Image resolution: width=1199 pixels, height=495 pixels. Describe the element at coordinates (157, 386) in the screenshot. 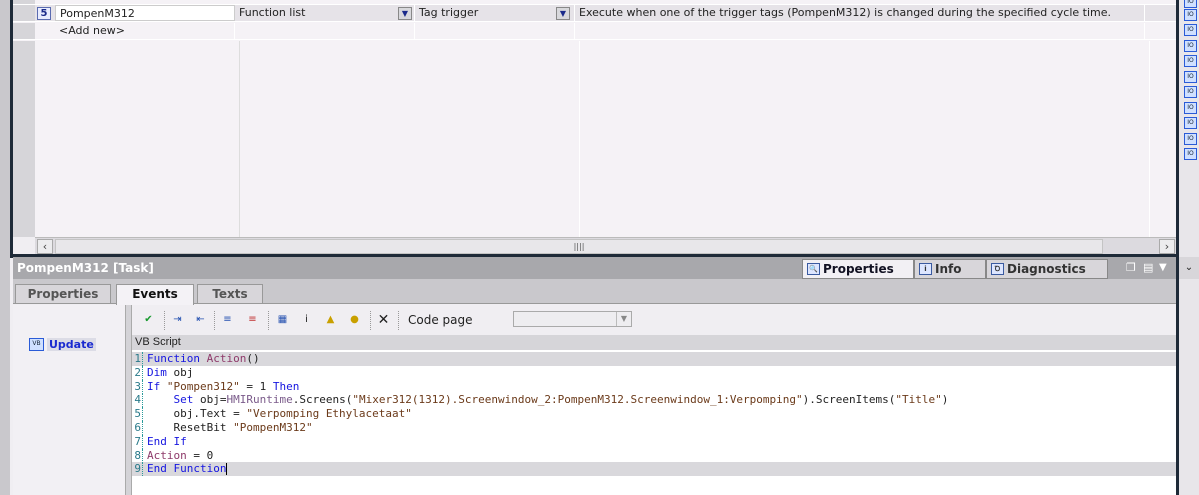

I see `code-token: If` at that location.